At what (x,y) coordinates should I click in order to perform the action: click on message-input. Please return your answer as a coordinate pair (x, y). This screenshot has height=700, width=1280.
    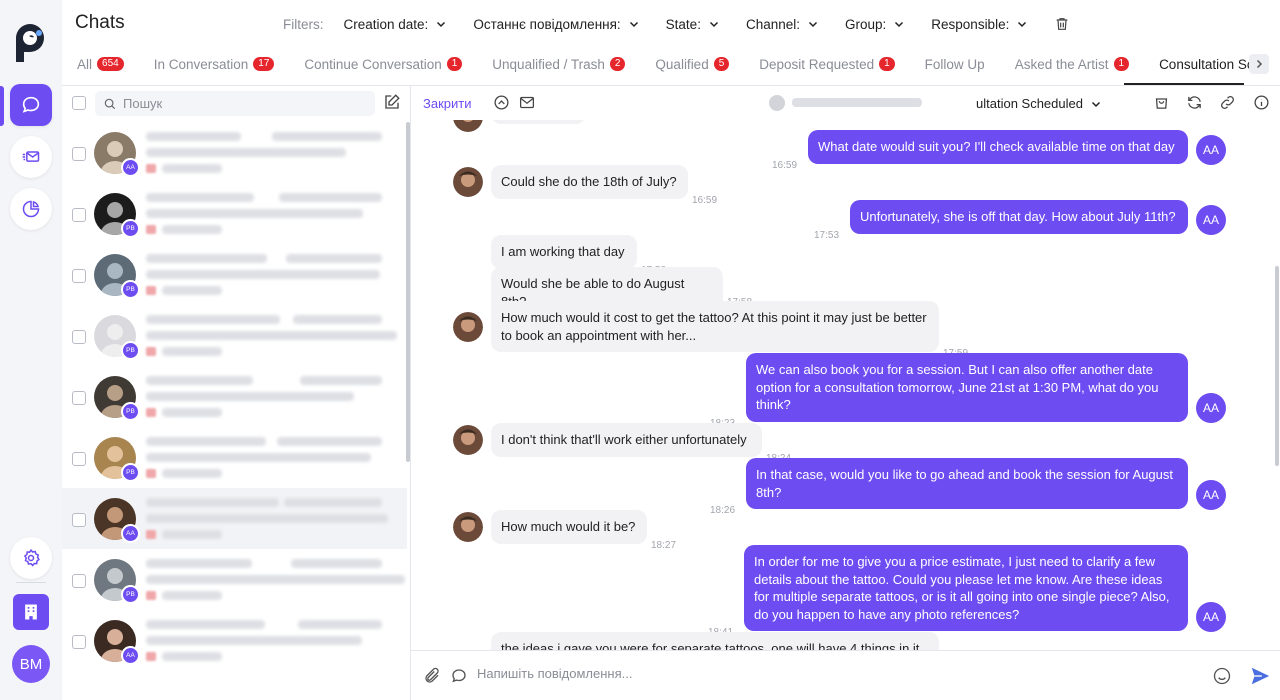
    Looking at the image, I should click on (827, 673).